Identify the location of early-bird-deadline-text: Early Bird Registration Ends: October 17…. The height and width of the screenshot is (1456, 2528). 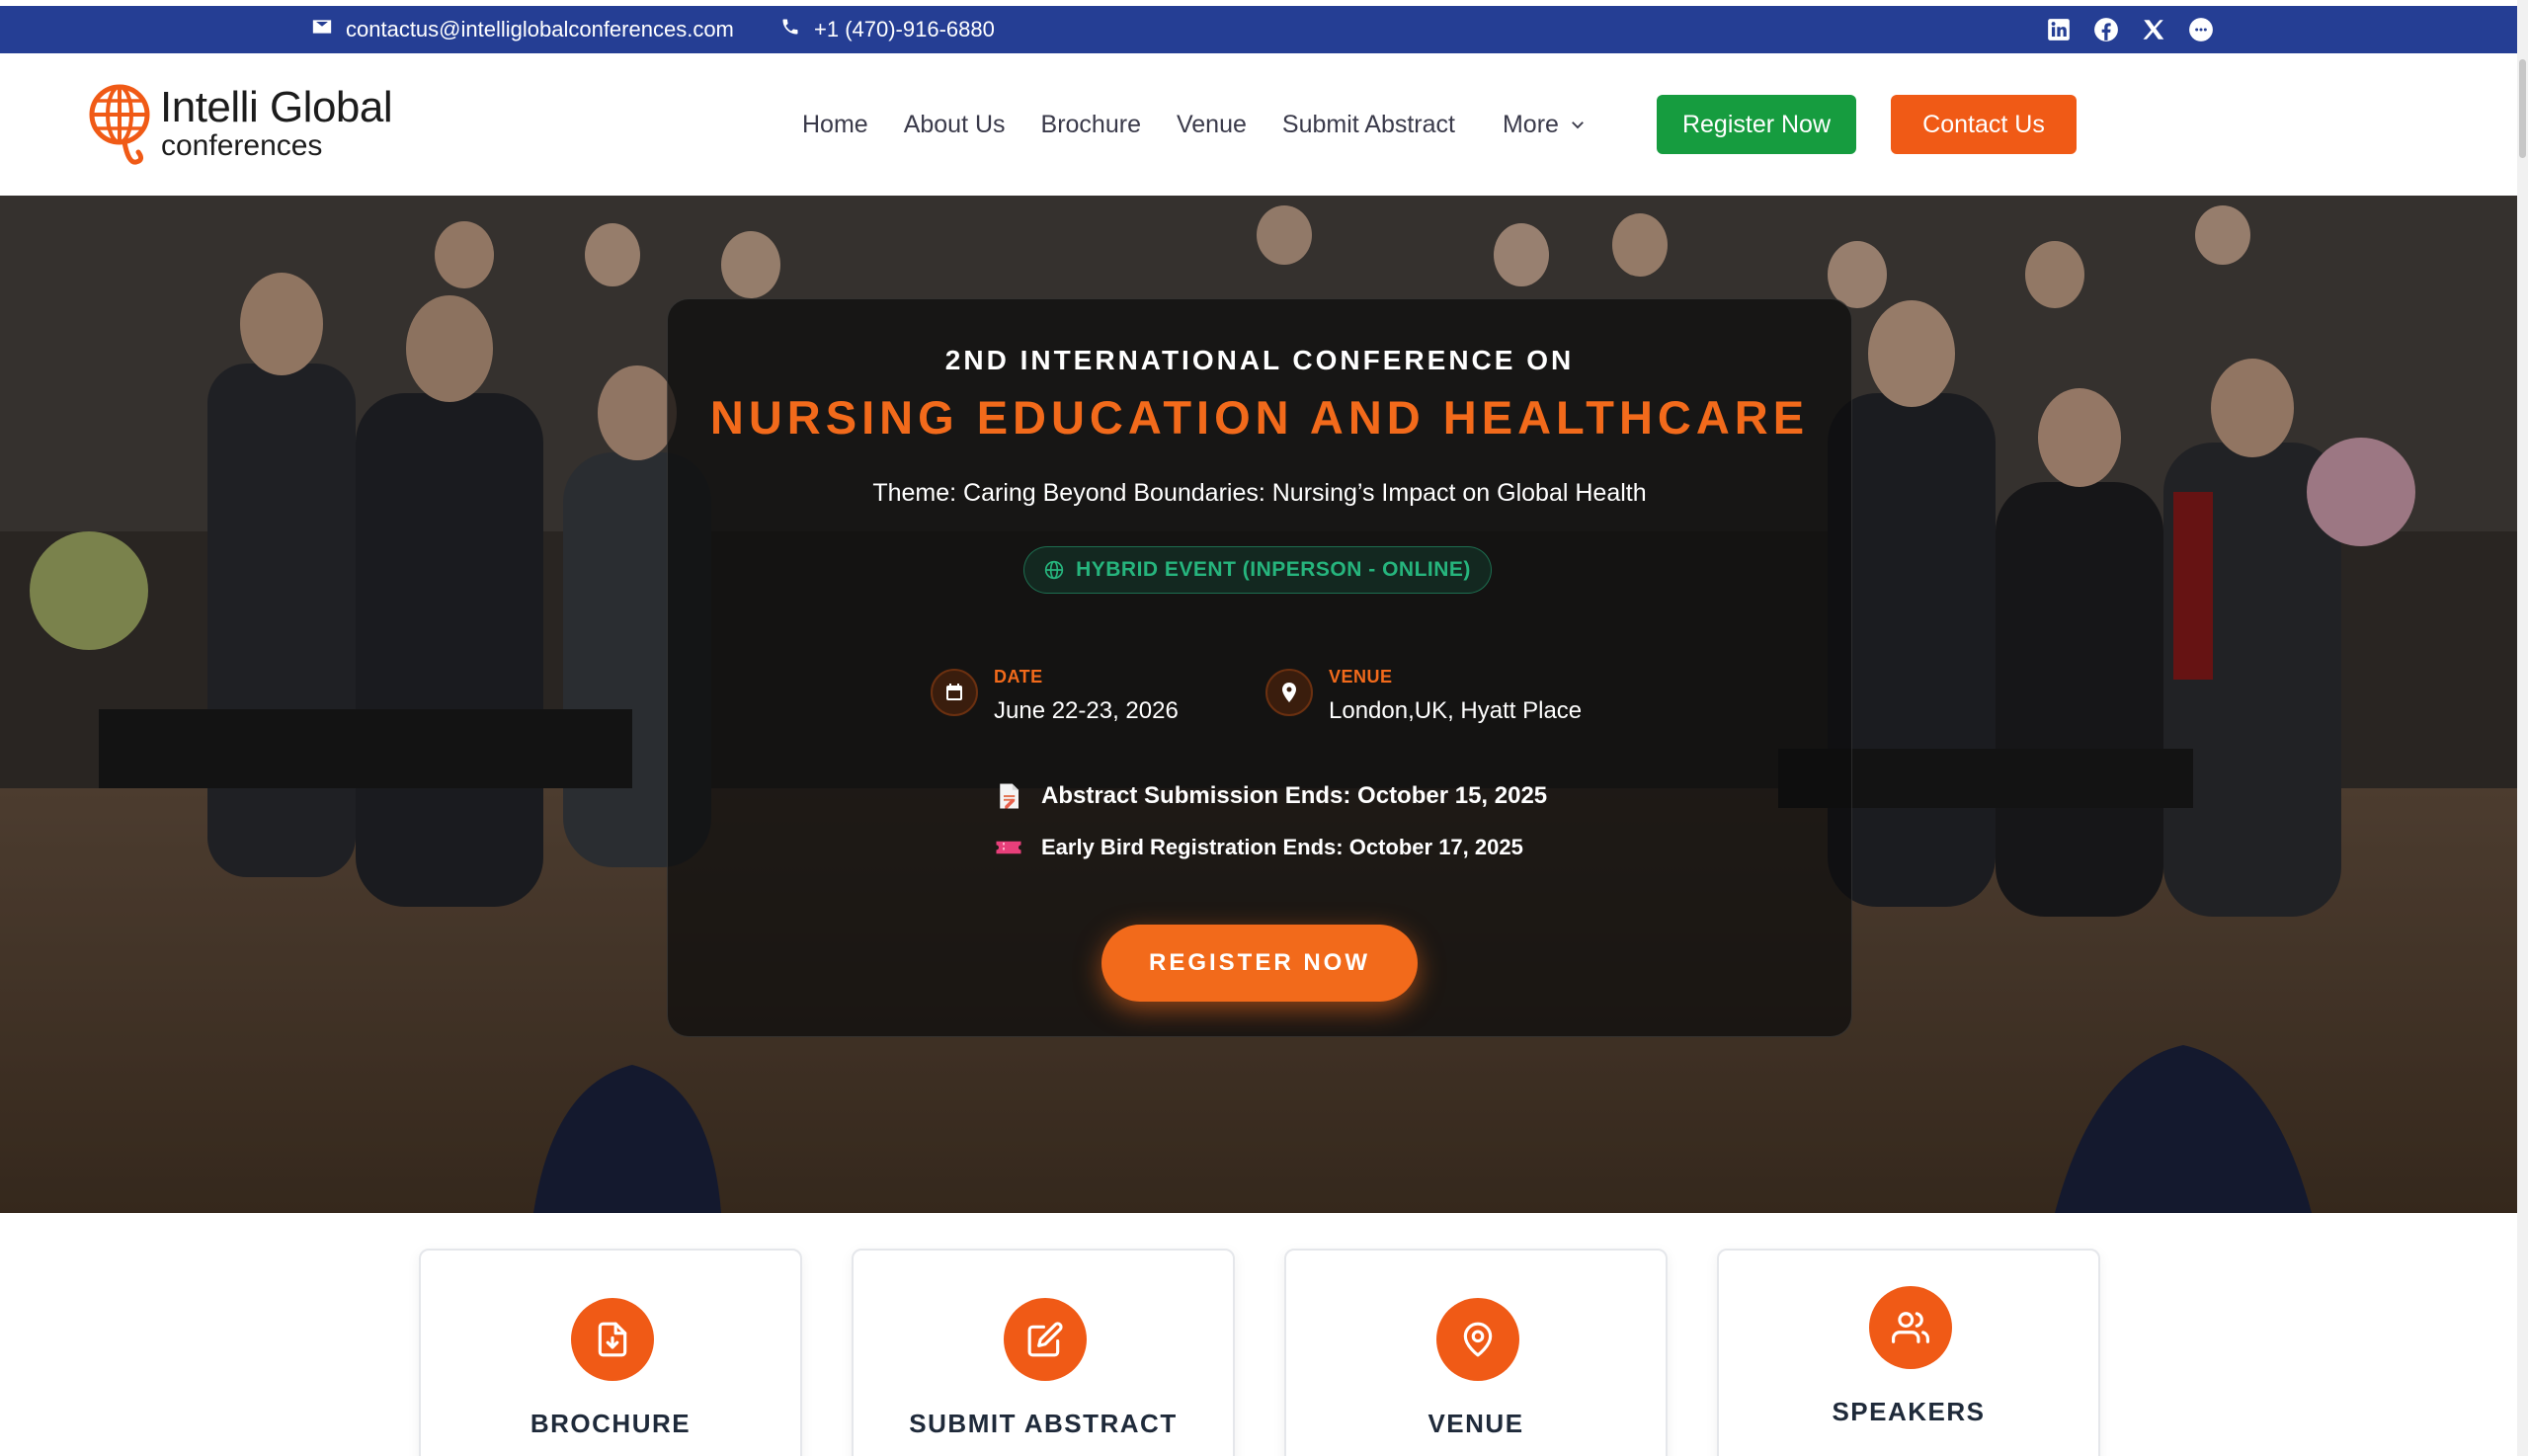
(1282, 847).